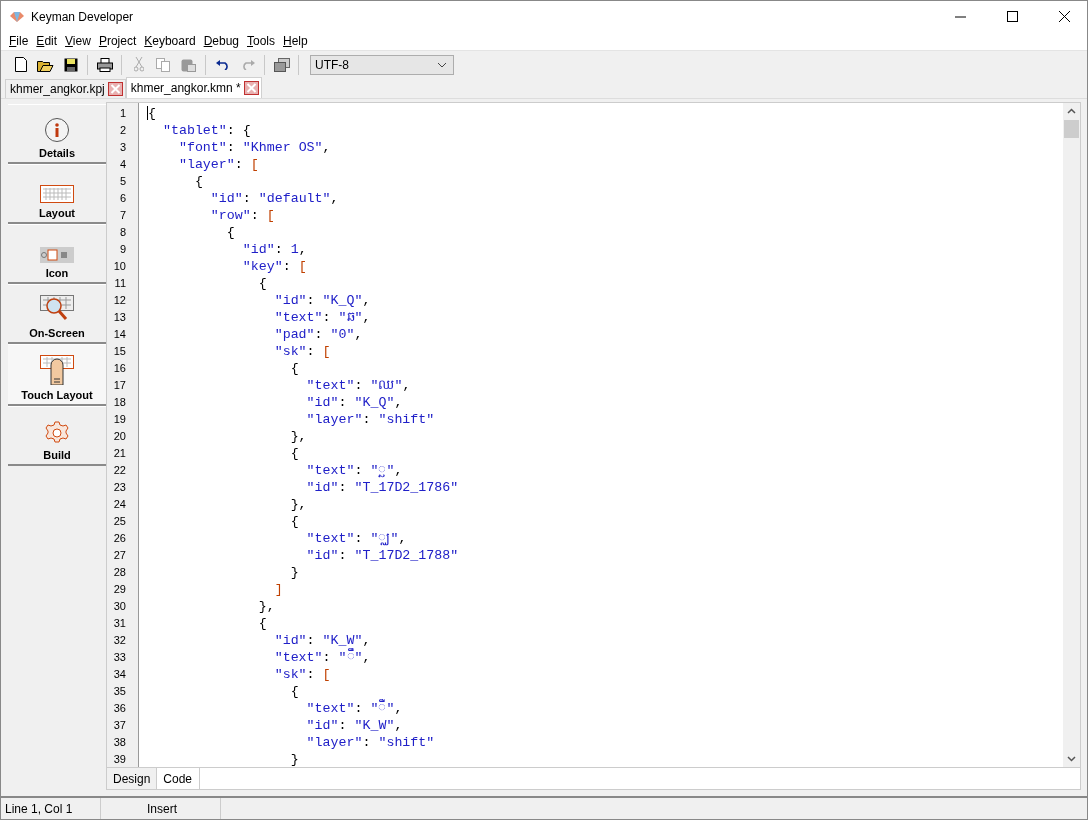 This screenshot has height=820, width=1088. What do you see at coordinates (119, 351) in the screenshot?
I see `line-number: 15` at bounding box center [119, 351].